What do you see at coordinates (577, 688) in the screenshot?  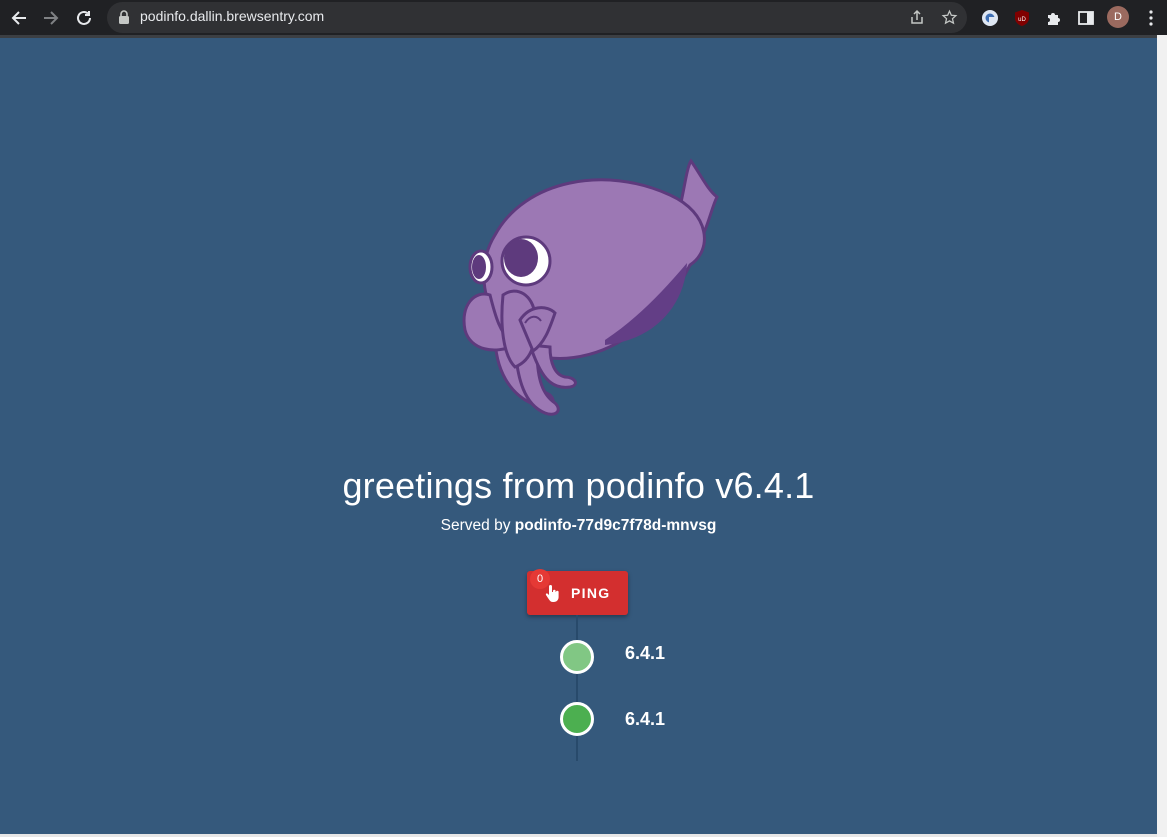 I see `timeline-line` at bounding box center [577, 688].